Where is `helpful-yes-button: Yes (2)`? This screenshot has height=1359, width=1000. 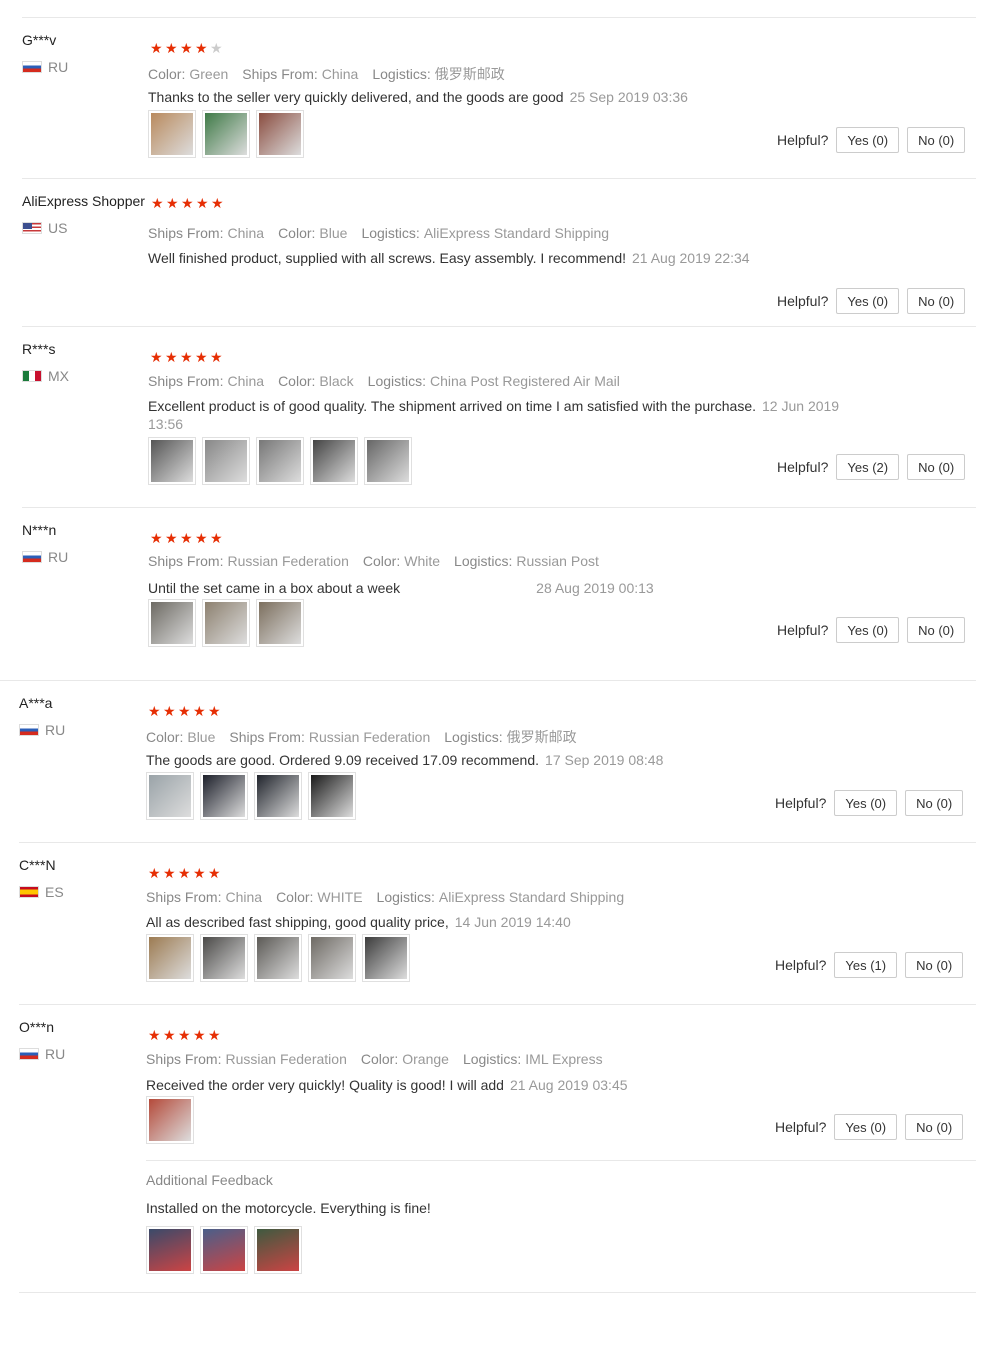 helpful-yes-button: Yes (2) is located at coordinates (868, 467).